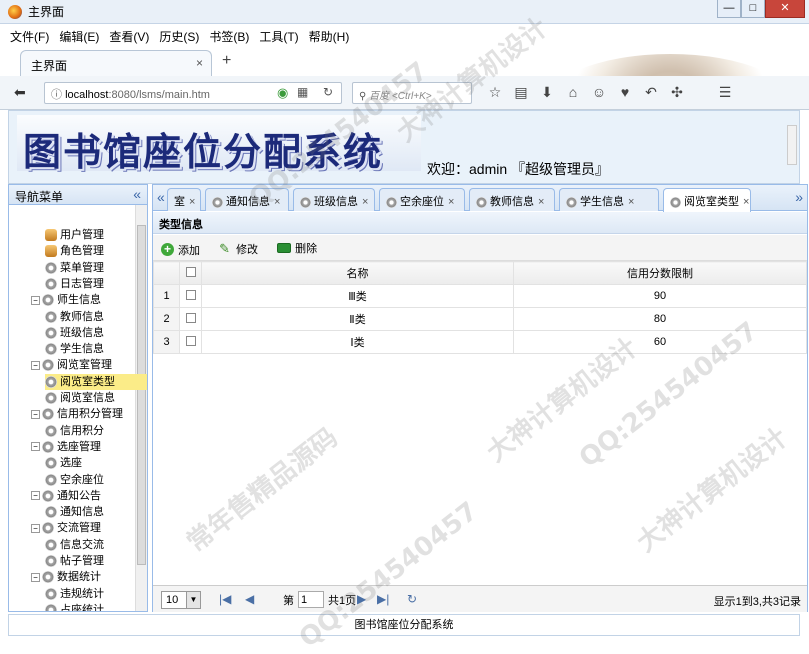  Describe the element at coordinates (66, 528) in the screenshot. I see `sidebar-item: − 交流管理` at that location.